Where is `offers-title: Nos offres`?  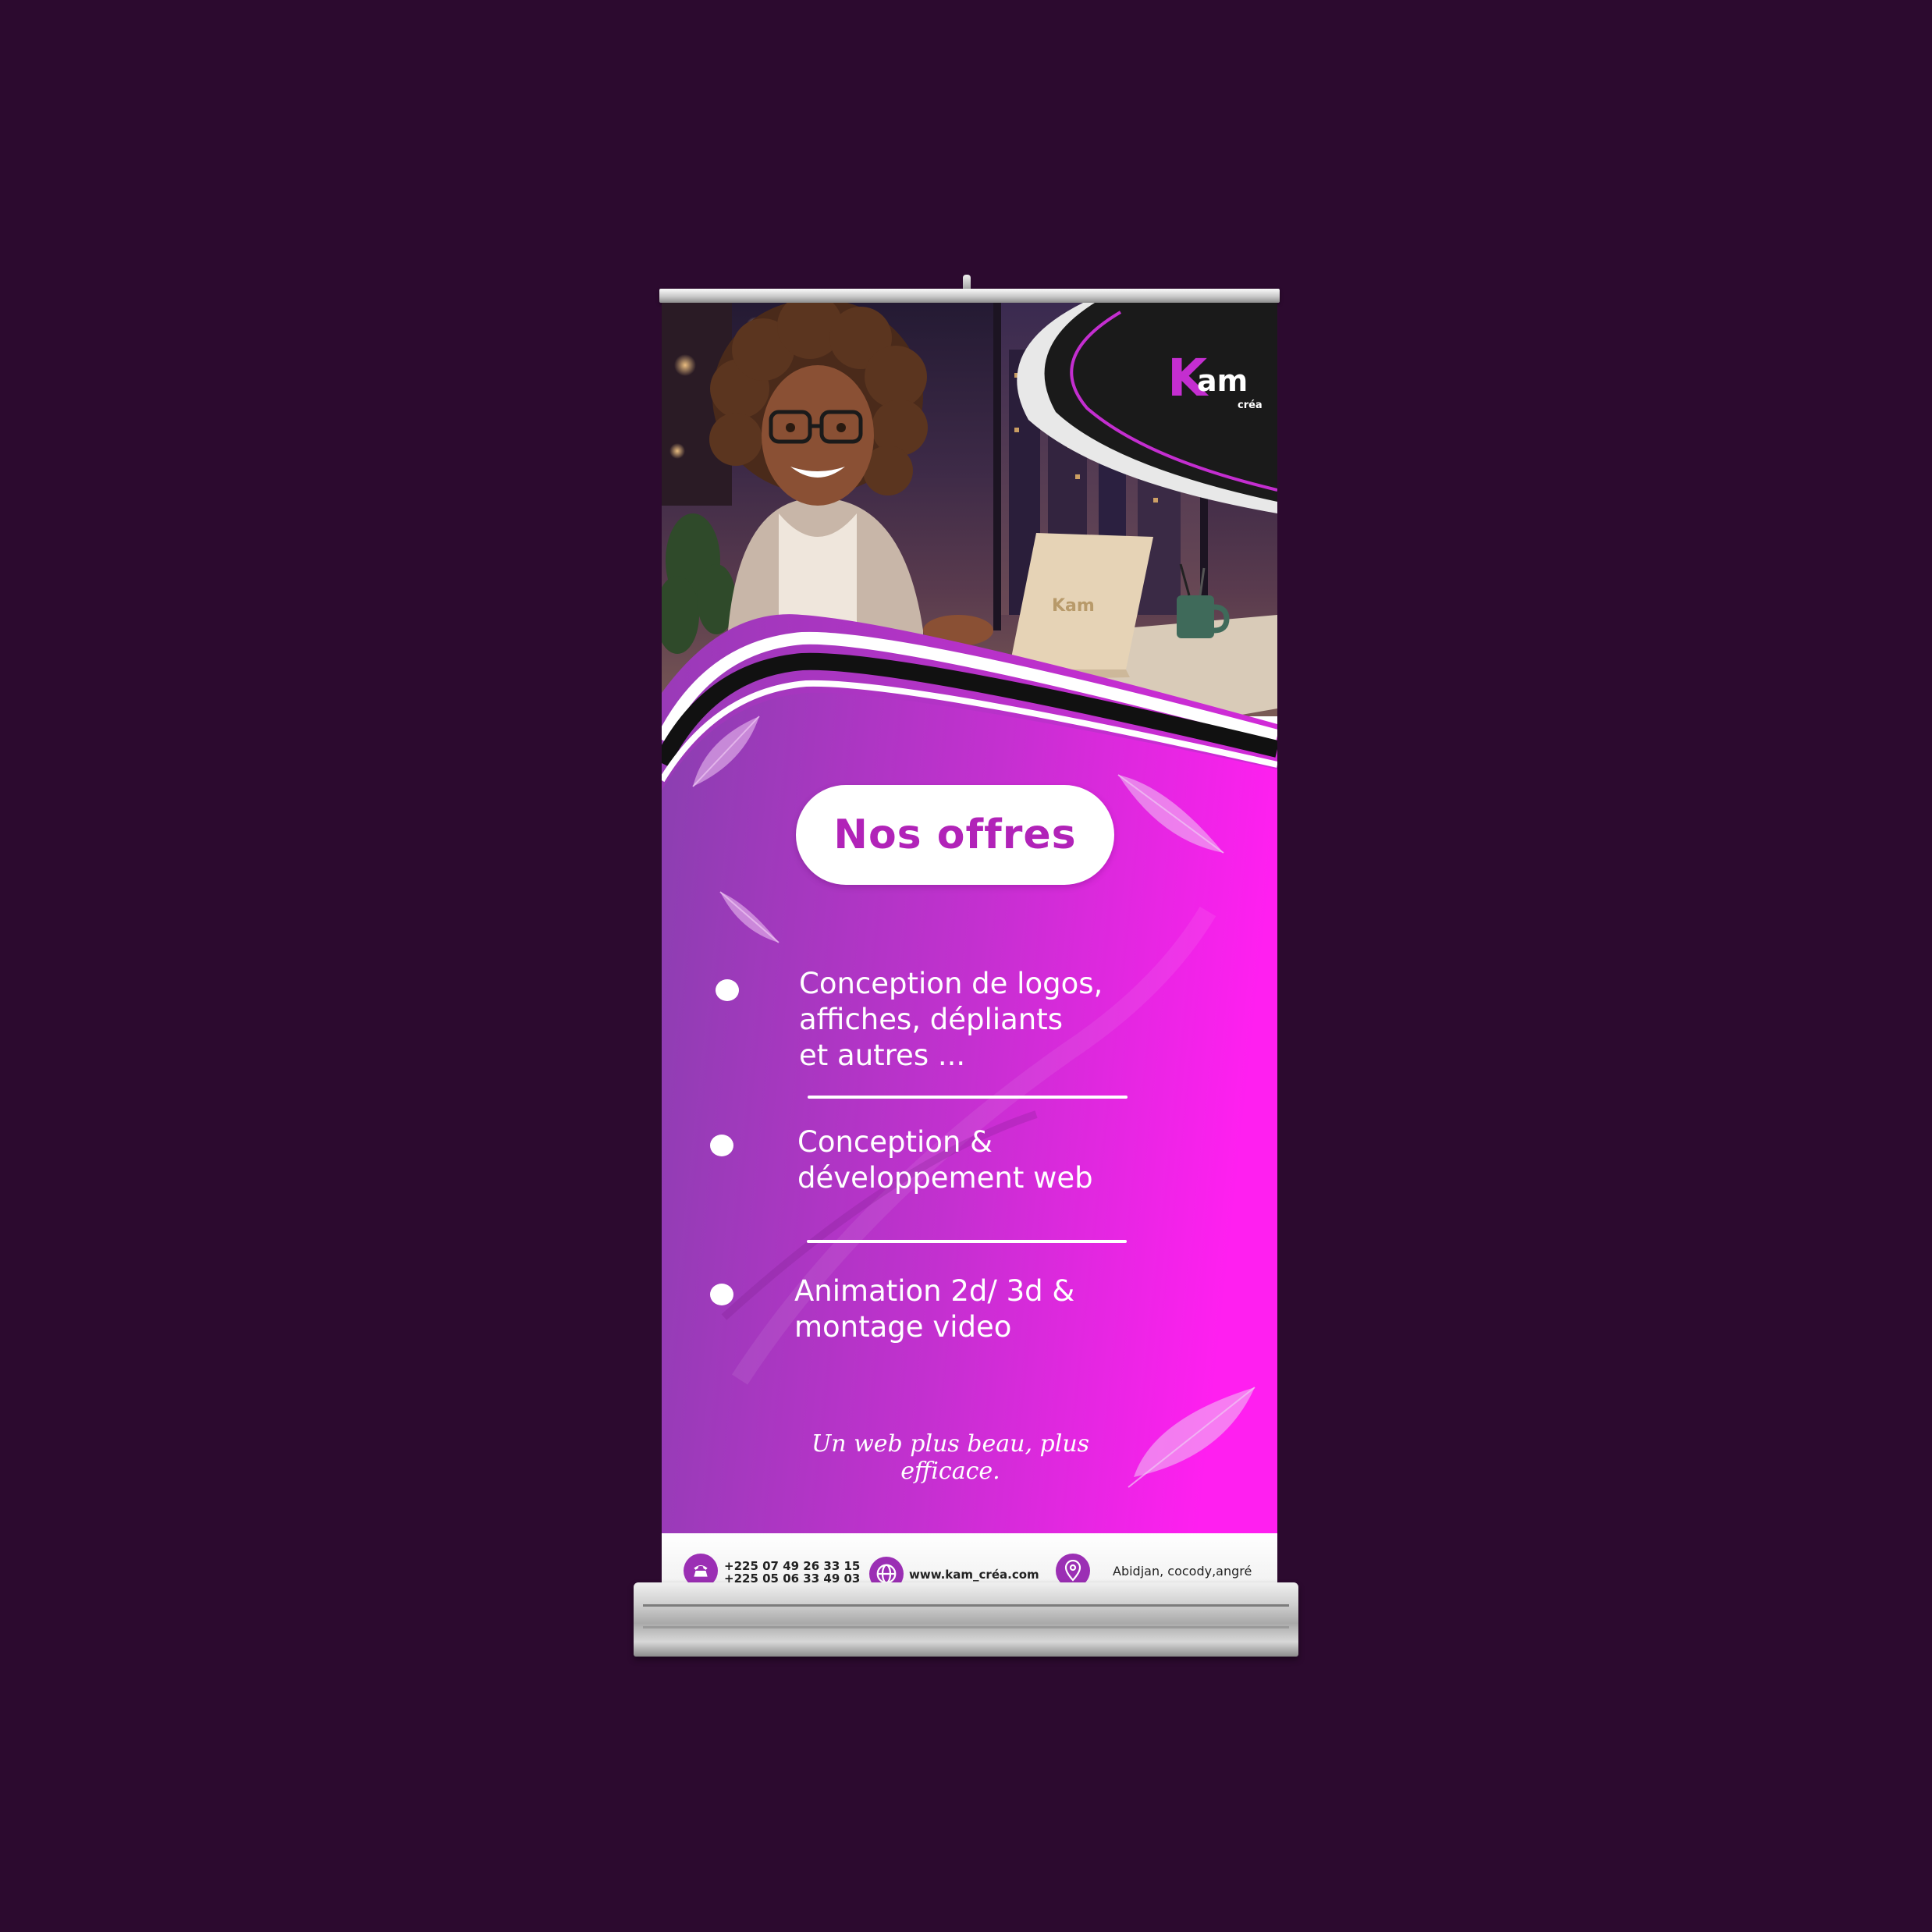 offers-title: Nos offres is located at coordinates (955, 835).